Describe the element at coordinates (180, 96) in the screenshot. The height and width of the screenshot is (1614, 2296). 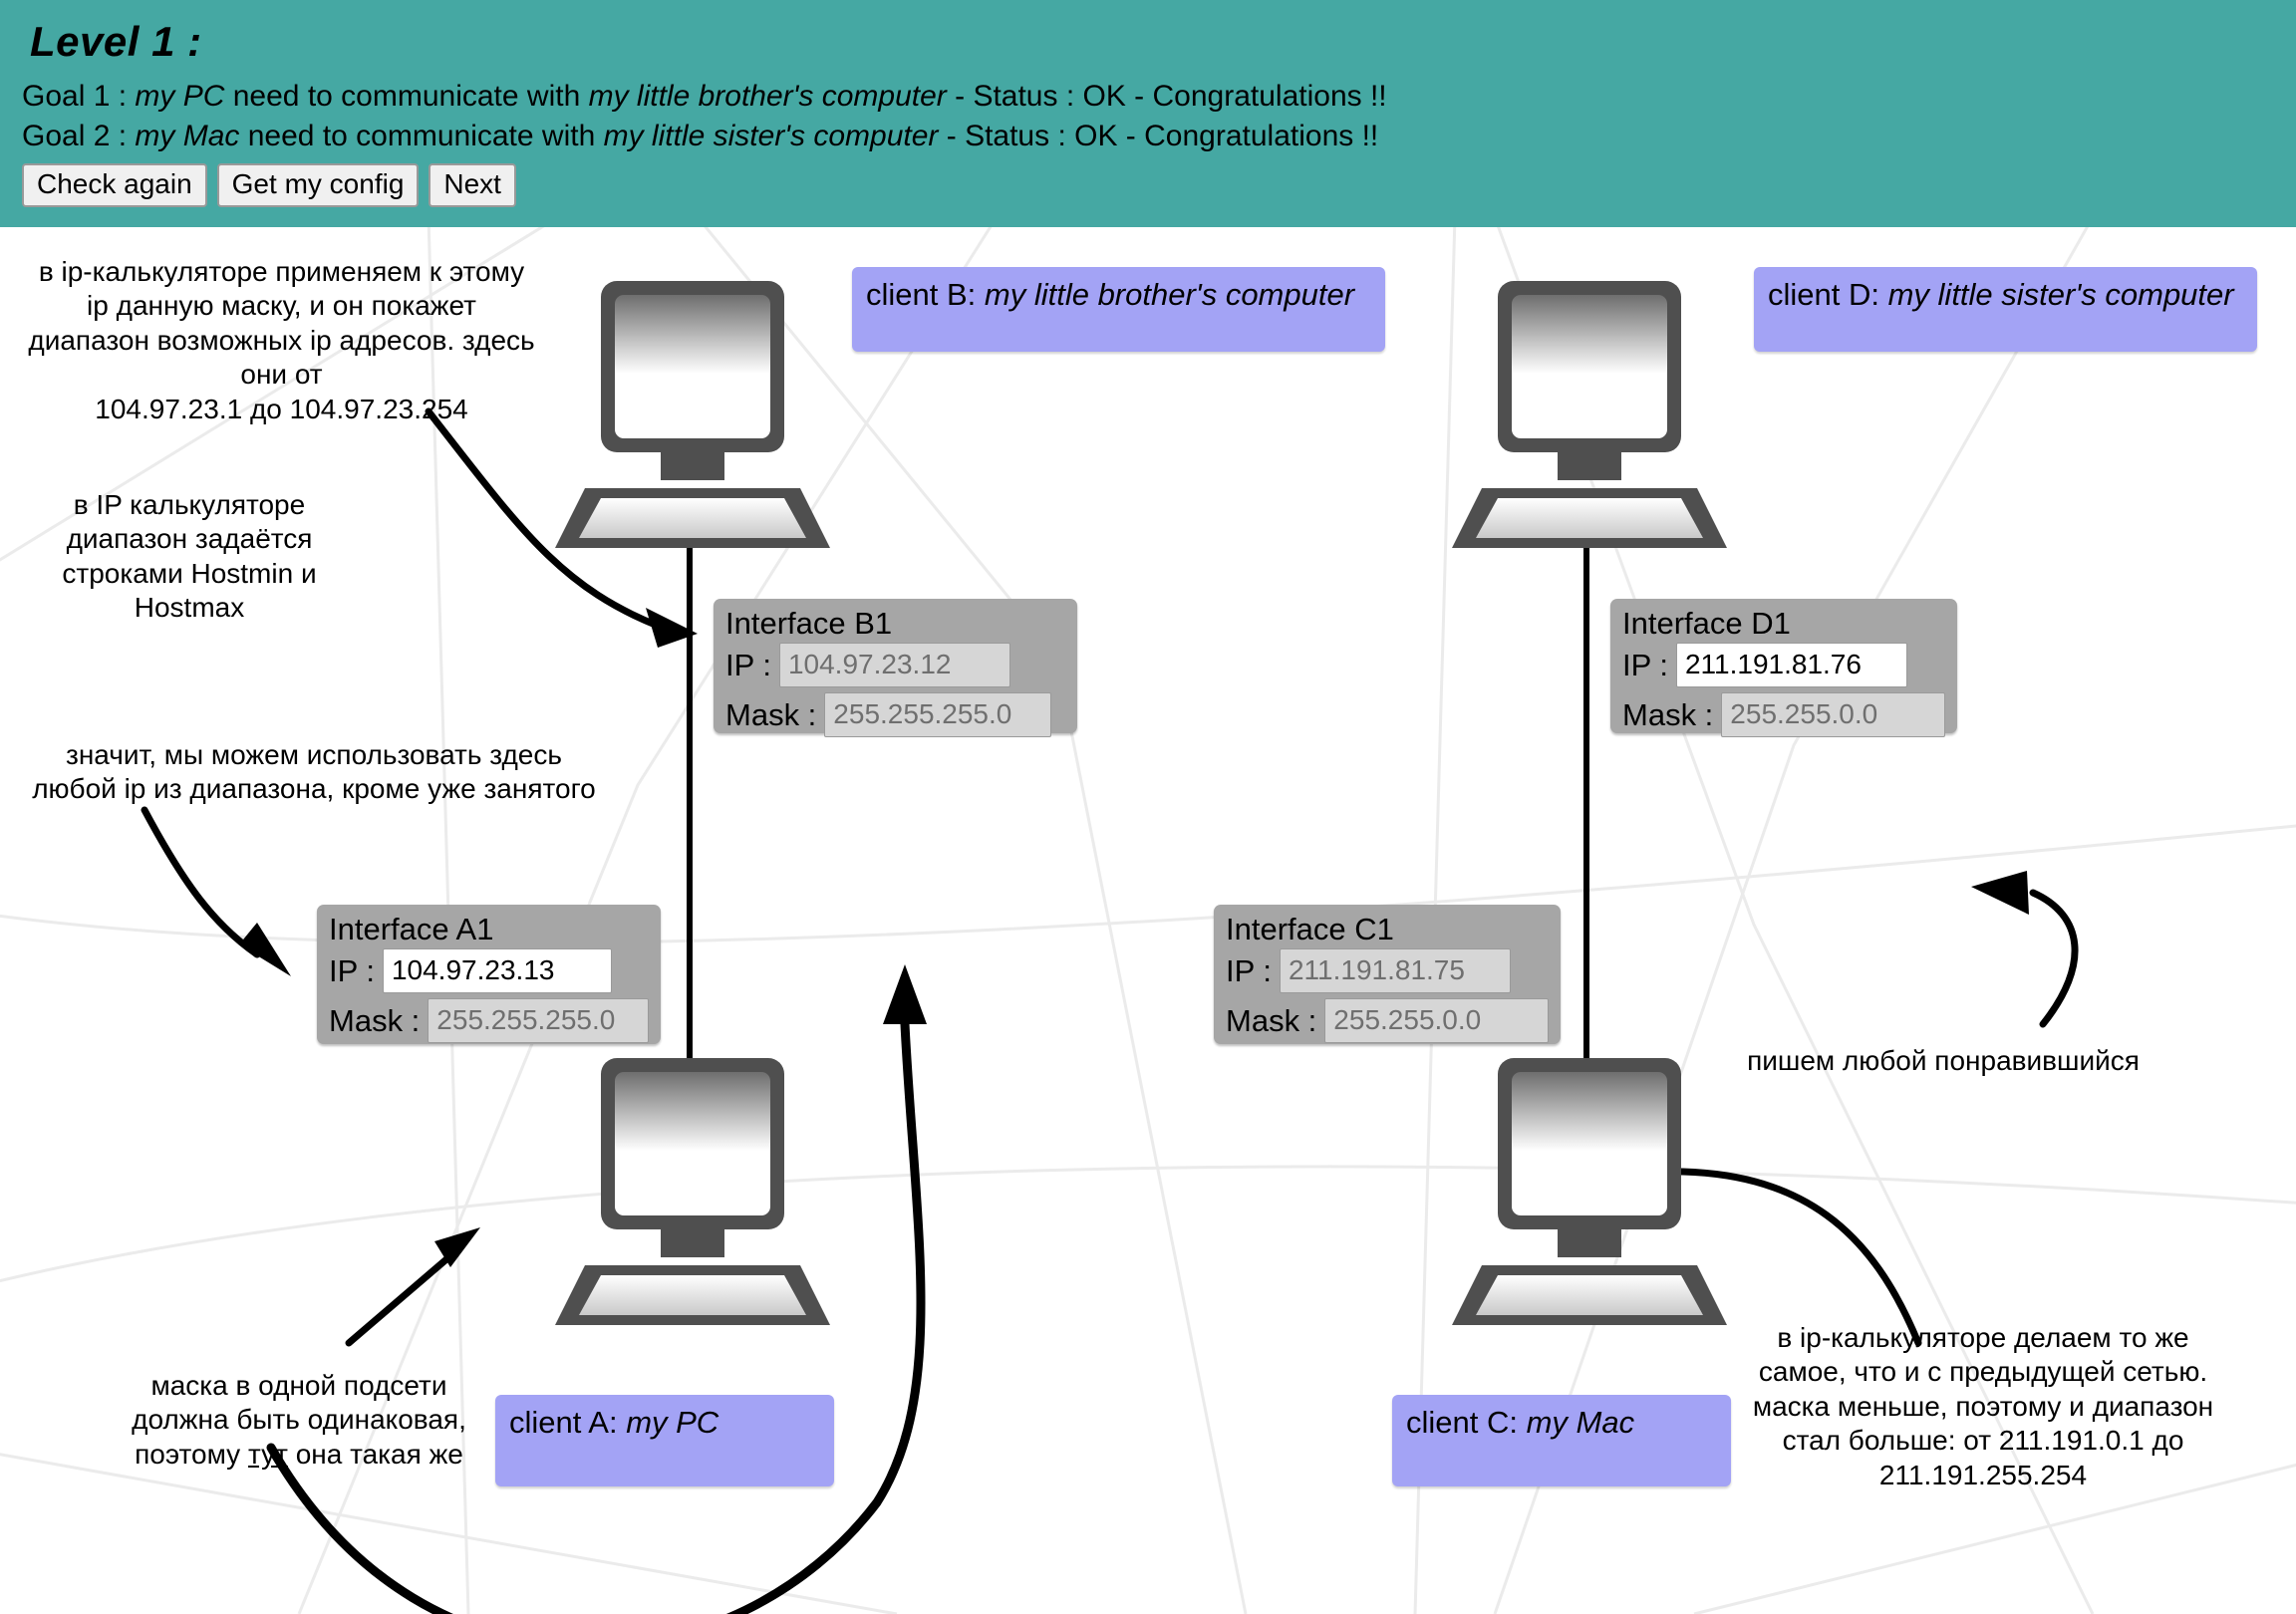
I see `goal-1-subject: my PC` at that location.